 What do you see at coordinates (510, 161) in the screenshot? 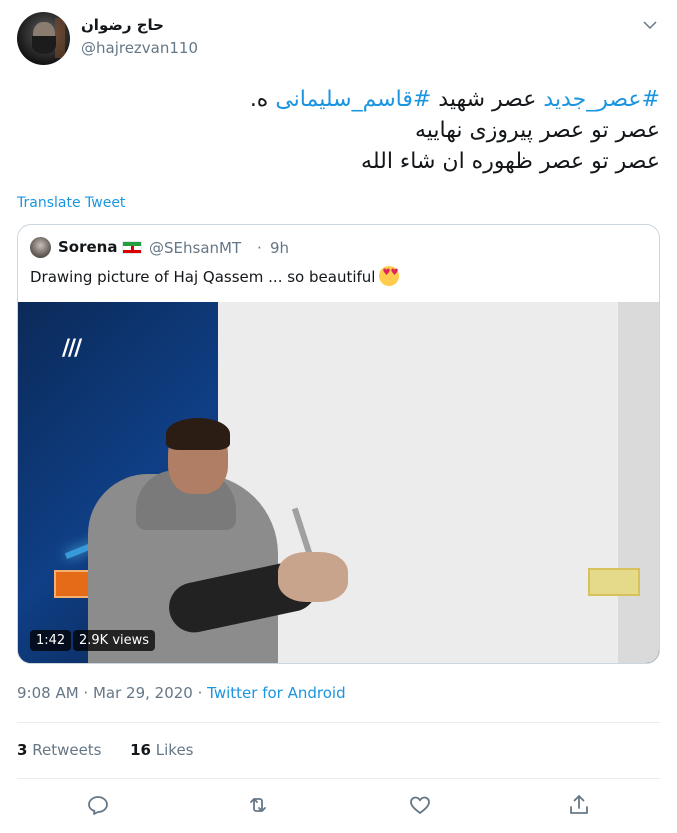
I see `tweet-line-3: عصر تو عصر ظهوره ان شاء الله` at bounding box center [510, 161].